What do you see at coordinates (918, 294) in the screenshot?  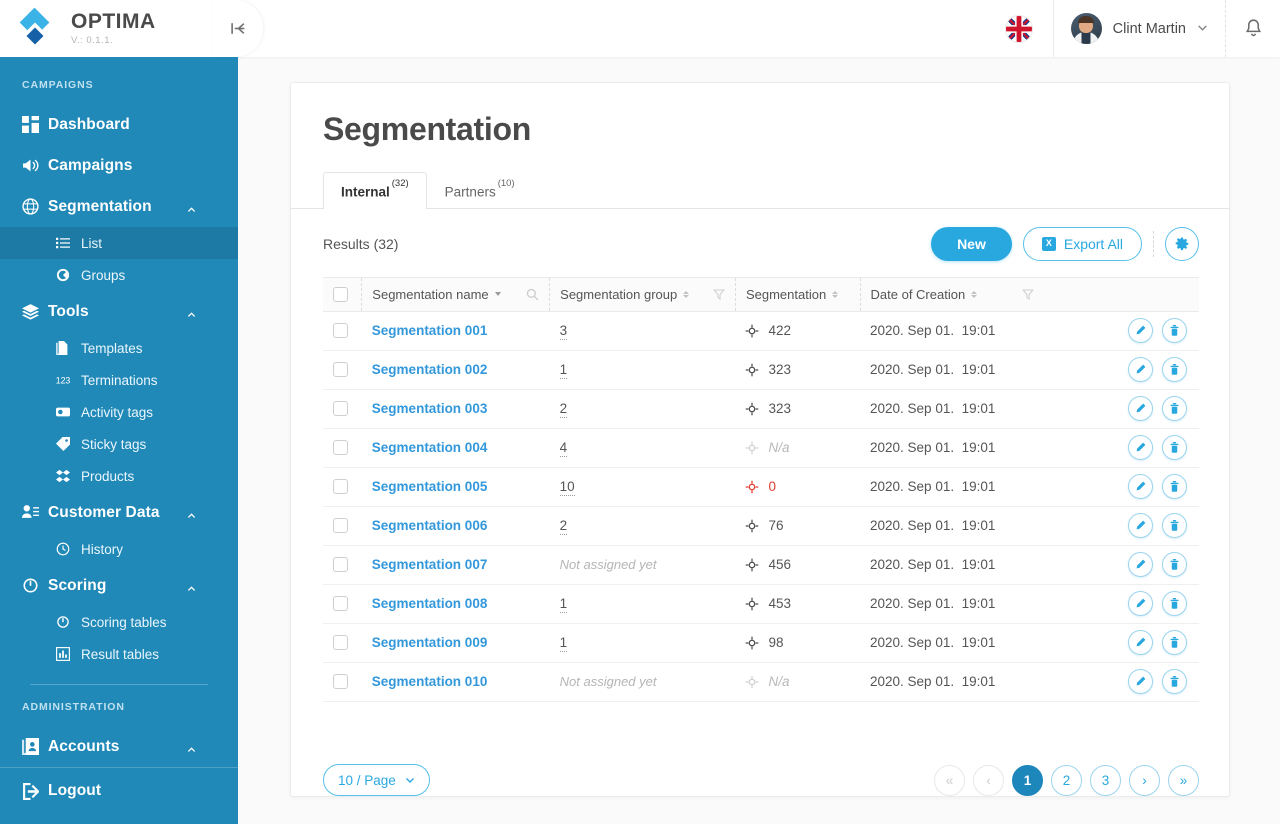 I see `column-label: Date of Creation` at bounding box center [918, 294].